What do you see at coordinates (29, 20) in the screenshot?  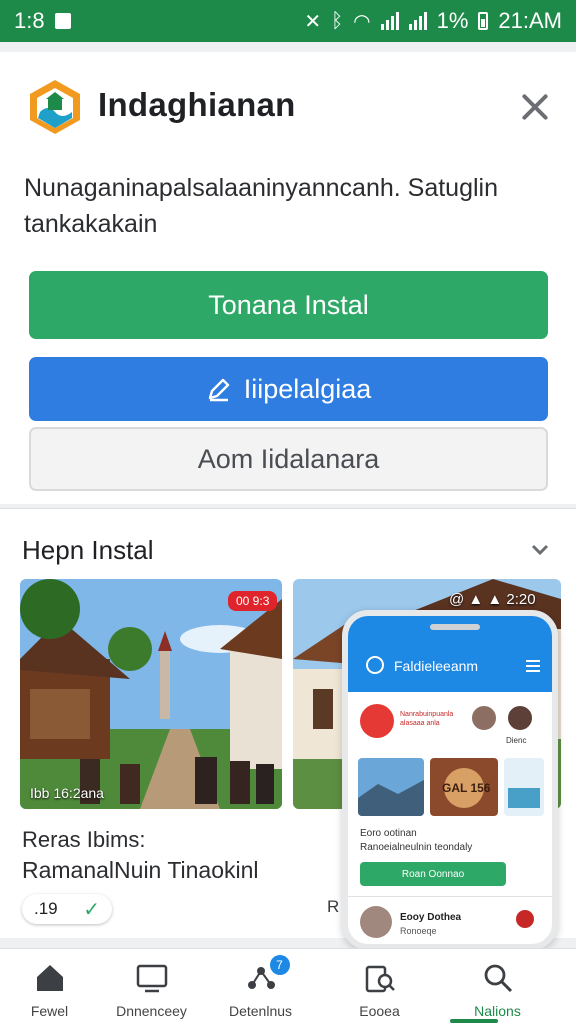 I see `status-time-left: 1:8` at bounding box center [29, 20].